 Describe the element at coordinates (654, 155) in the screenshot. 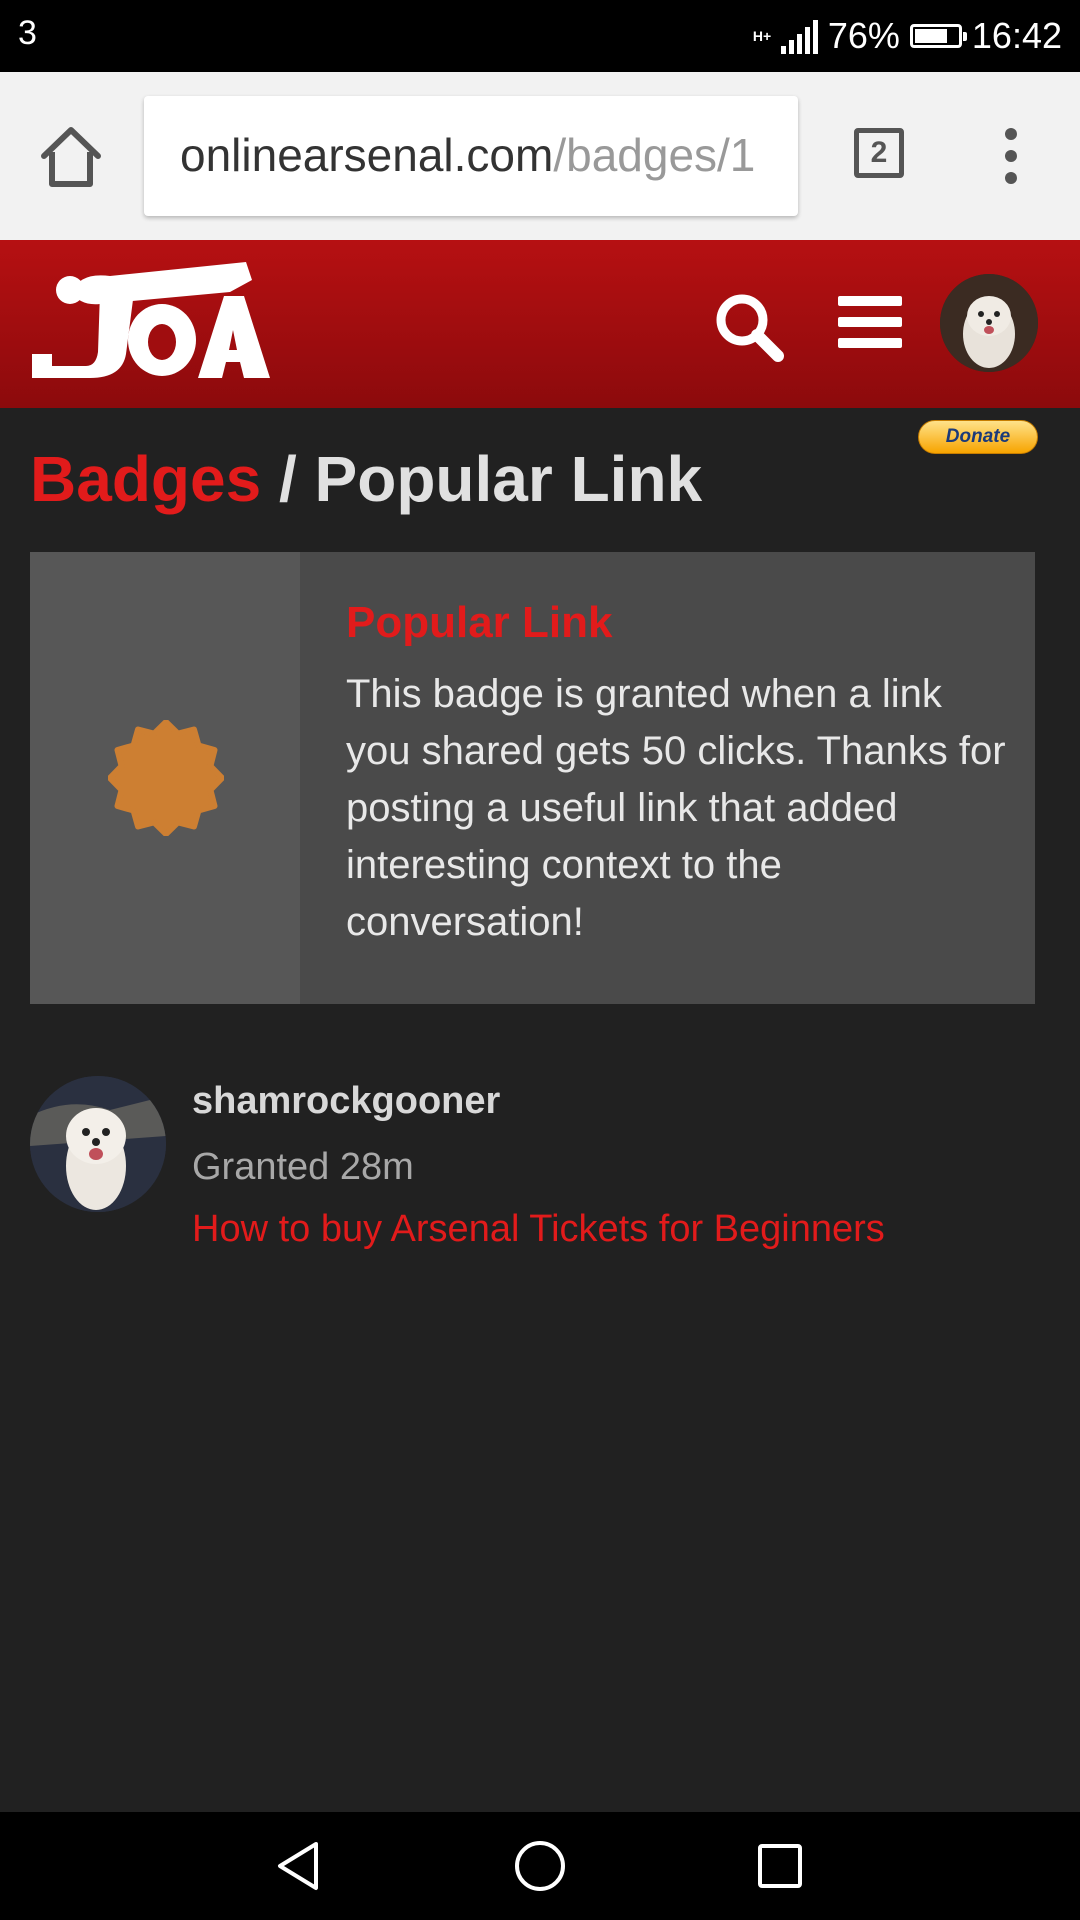

I see `url-path: /badges/1` at that location.